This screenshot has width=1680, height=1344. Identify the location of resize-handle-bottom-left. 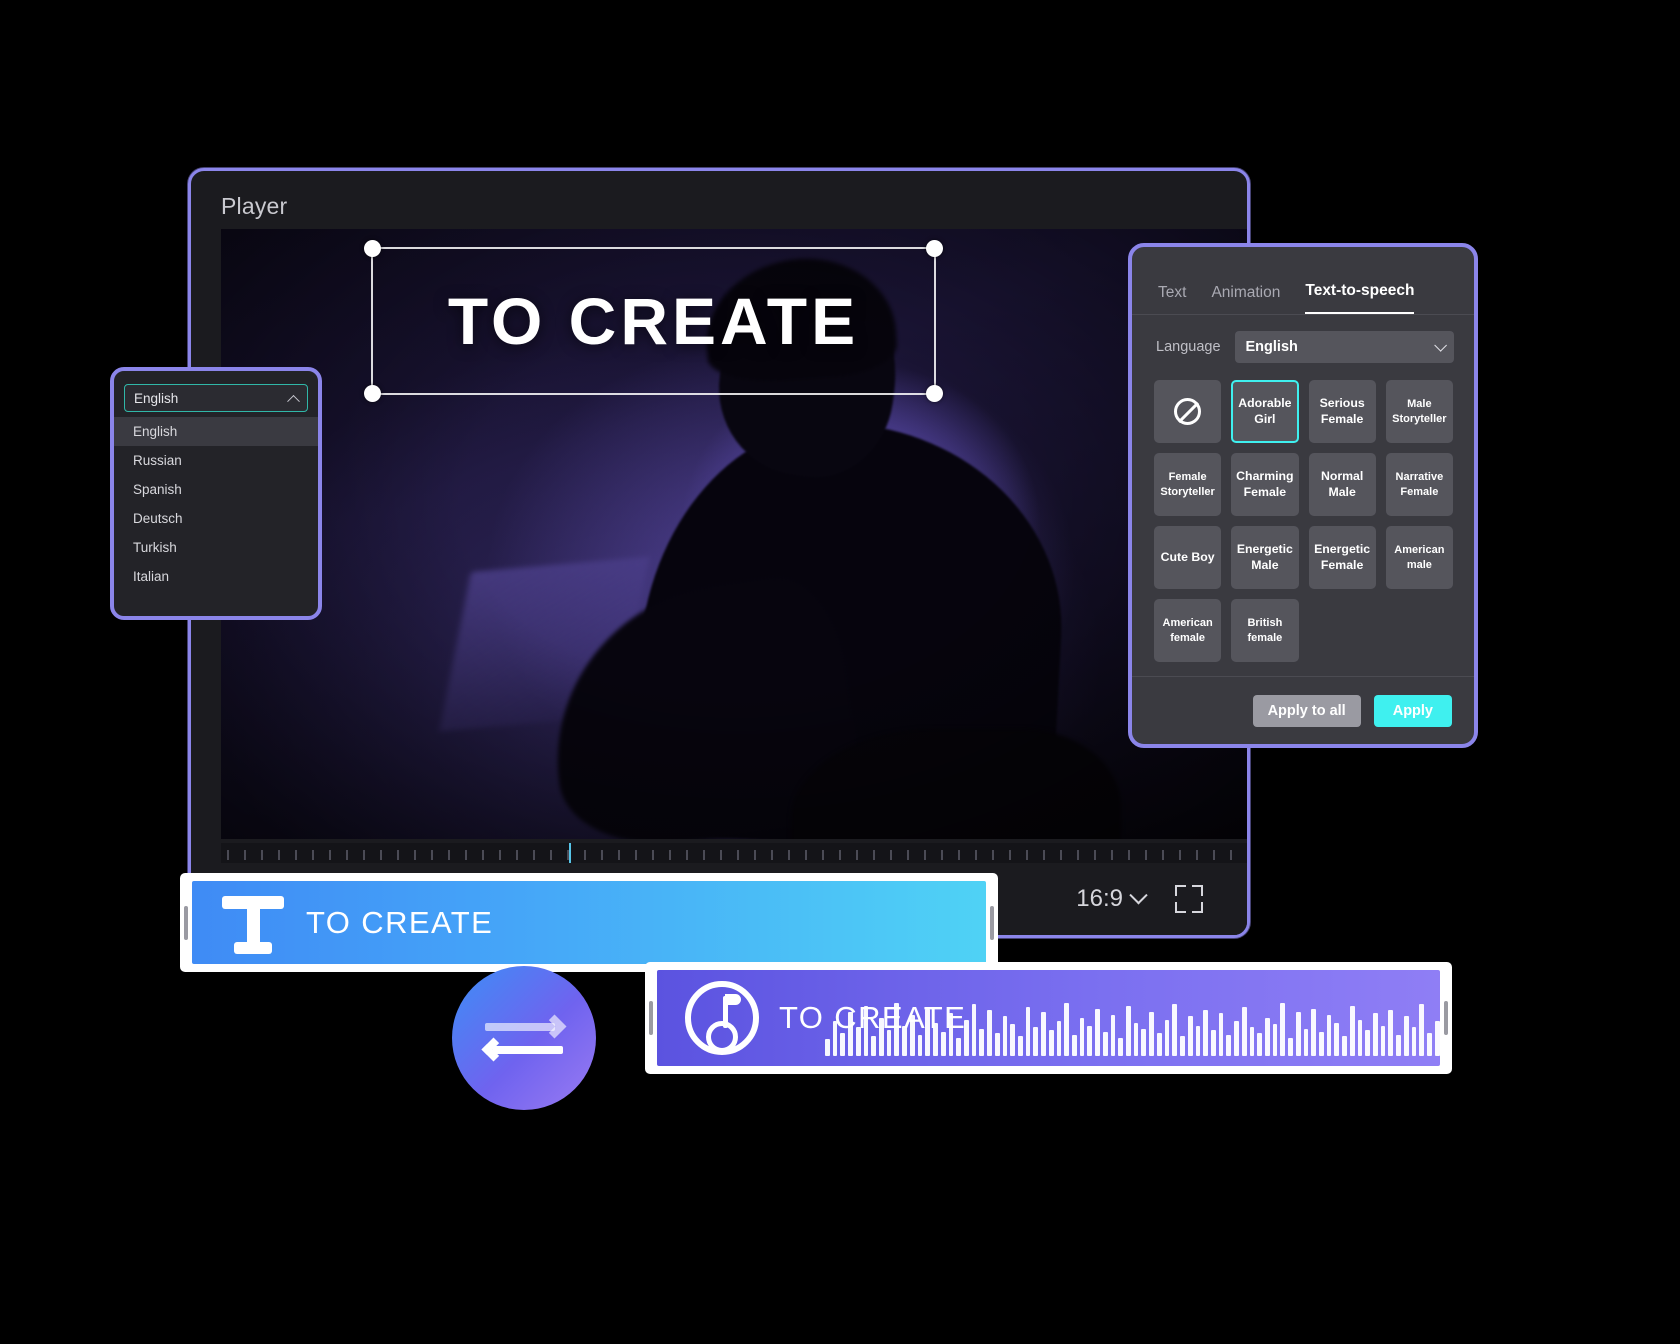
(372, 393).